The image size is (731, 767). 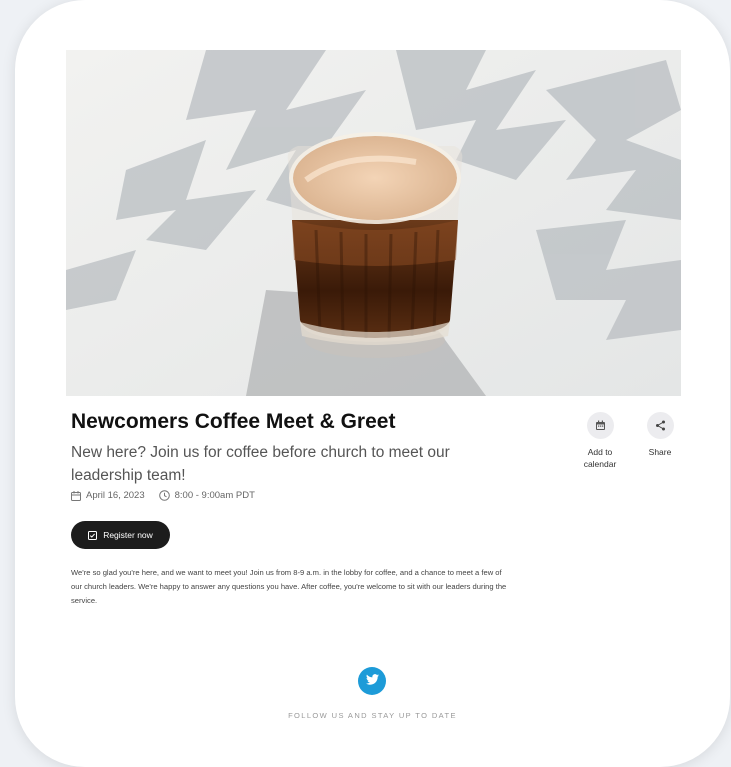 I want to click on add-to-calendar-label: Add to calendar, so click(x=600, y=458).